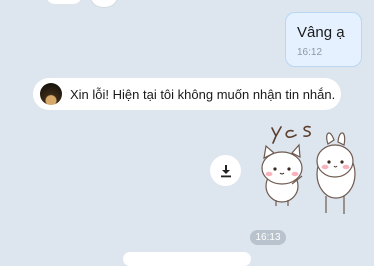 This screenshot has height=266, width=374. I want to click on next-message-pill, so click(187, 259).